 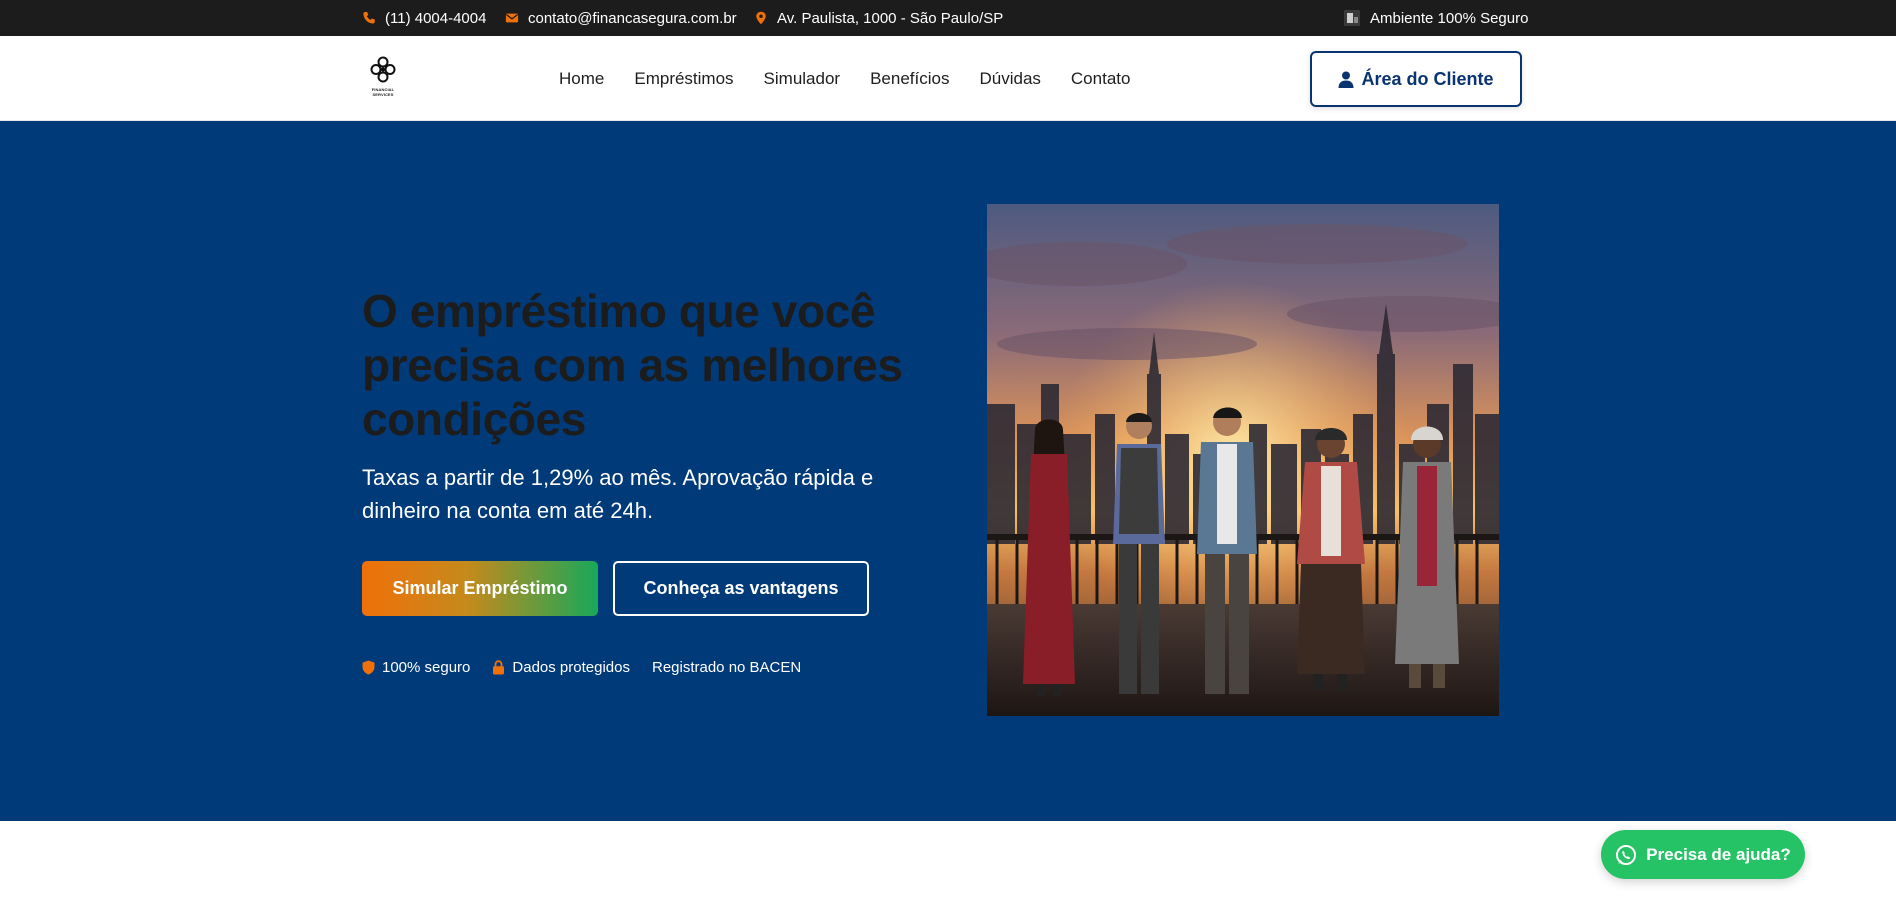 I want to click on topbar-phone: (11) 4004-4004, so click(x=424, y=18).